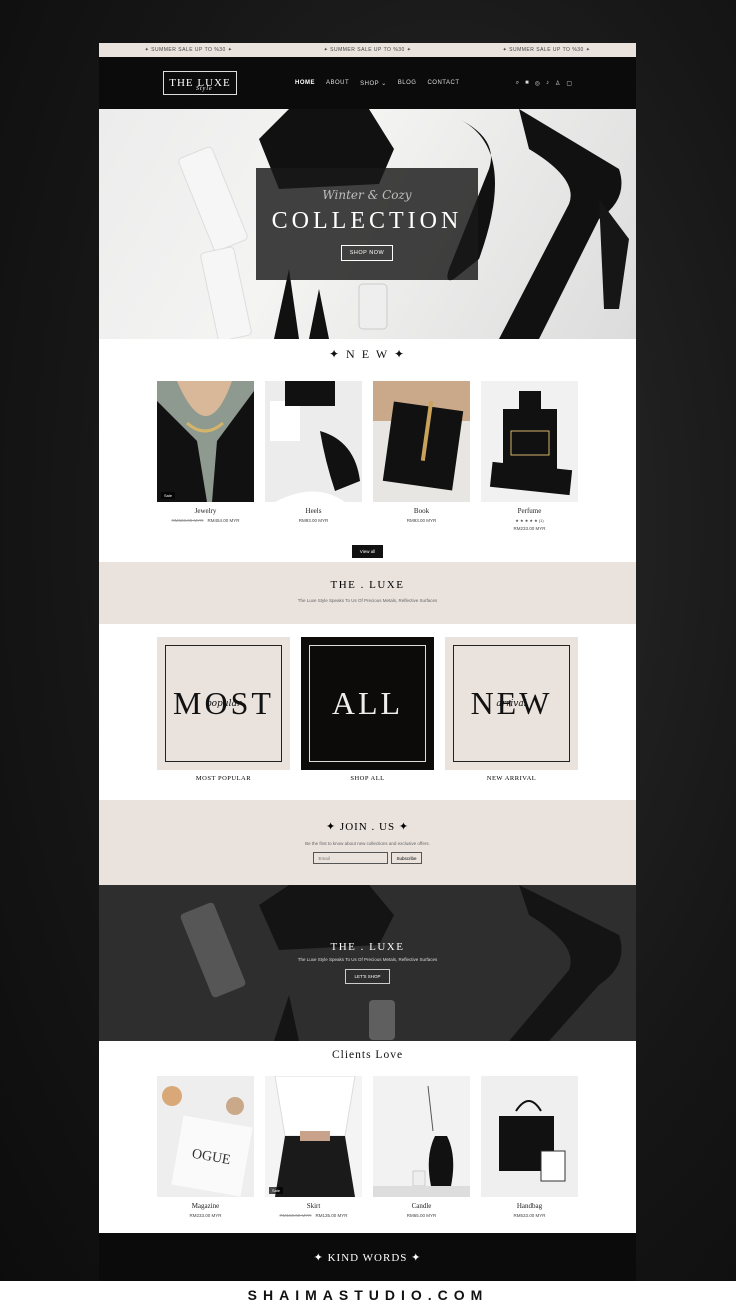 This screenshot has height=1308, width=736. I want to click on hero-overlay-box: Winter & Cozy COLLECTION SHOP NOW, so click(367, 224).